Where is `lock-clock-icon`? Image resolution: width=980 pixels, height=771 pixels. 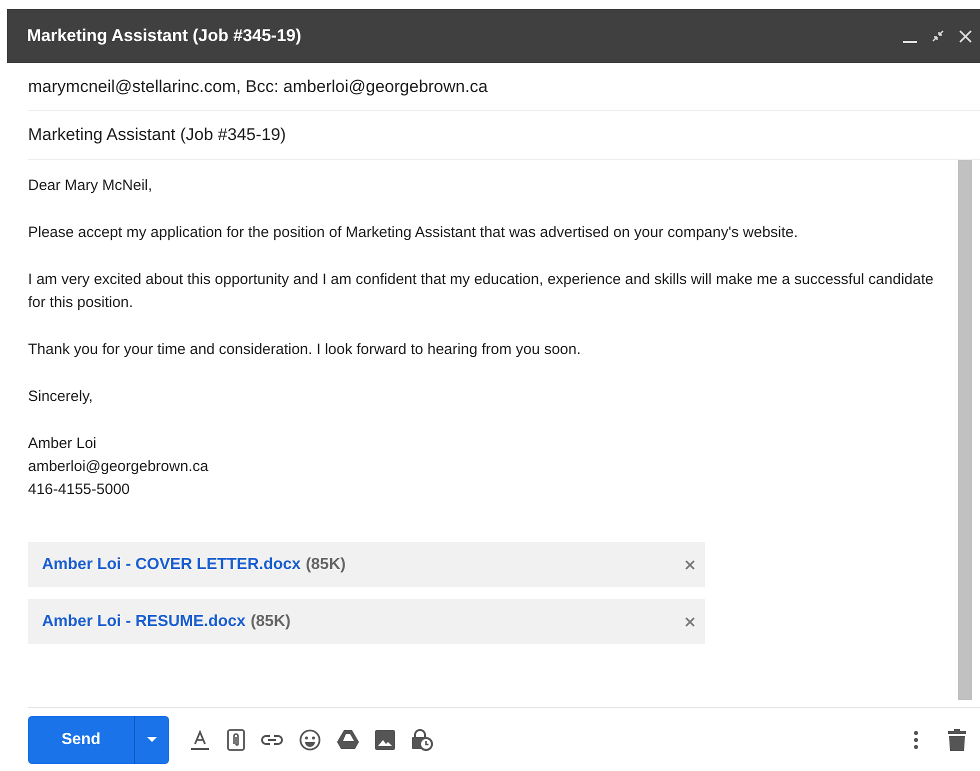
lock-clock-icon is located at coordinates (422, 739).